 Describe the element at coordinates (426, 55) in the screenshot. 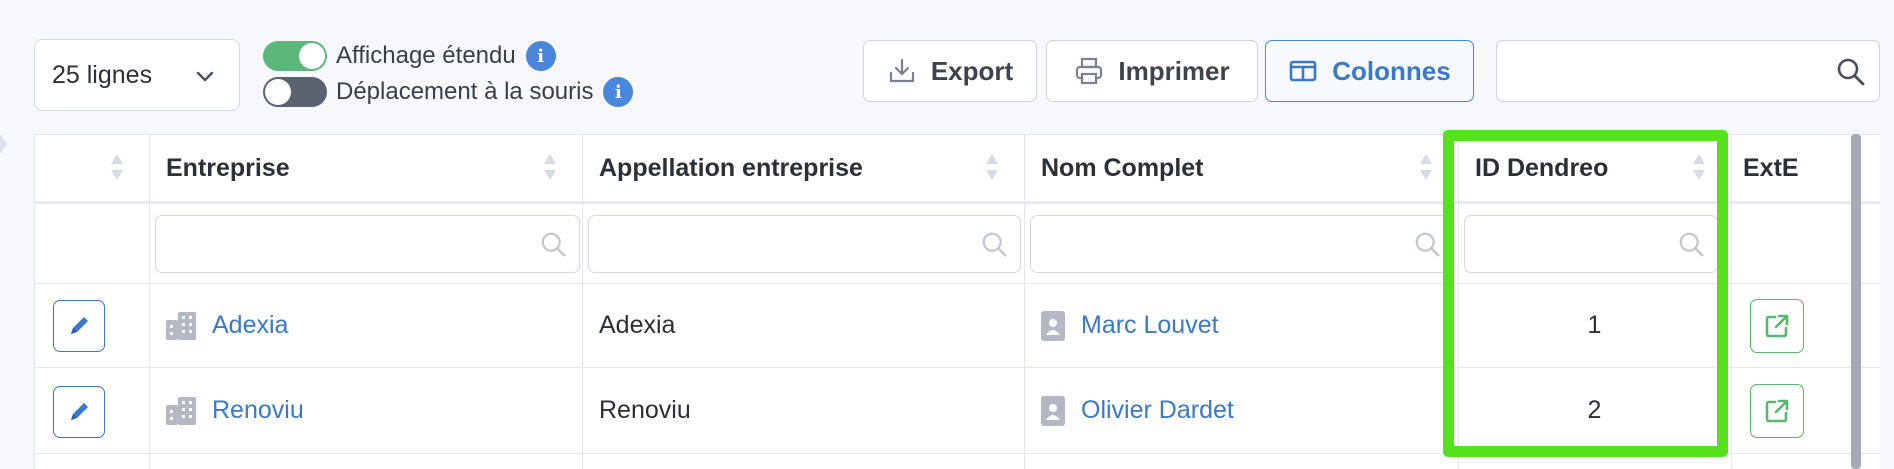

I see `extended-view-label: Affichage étendu` at that location.